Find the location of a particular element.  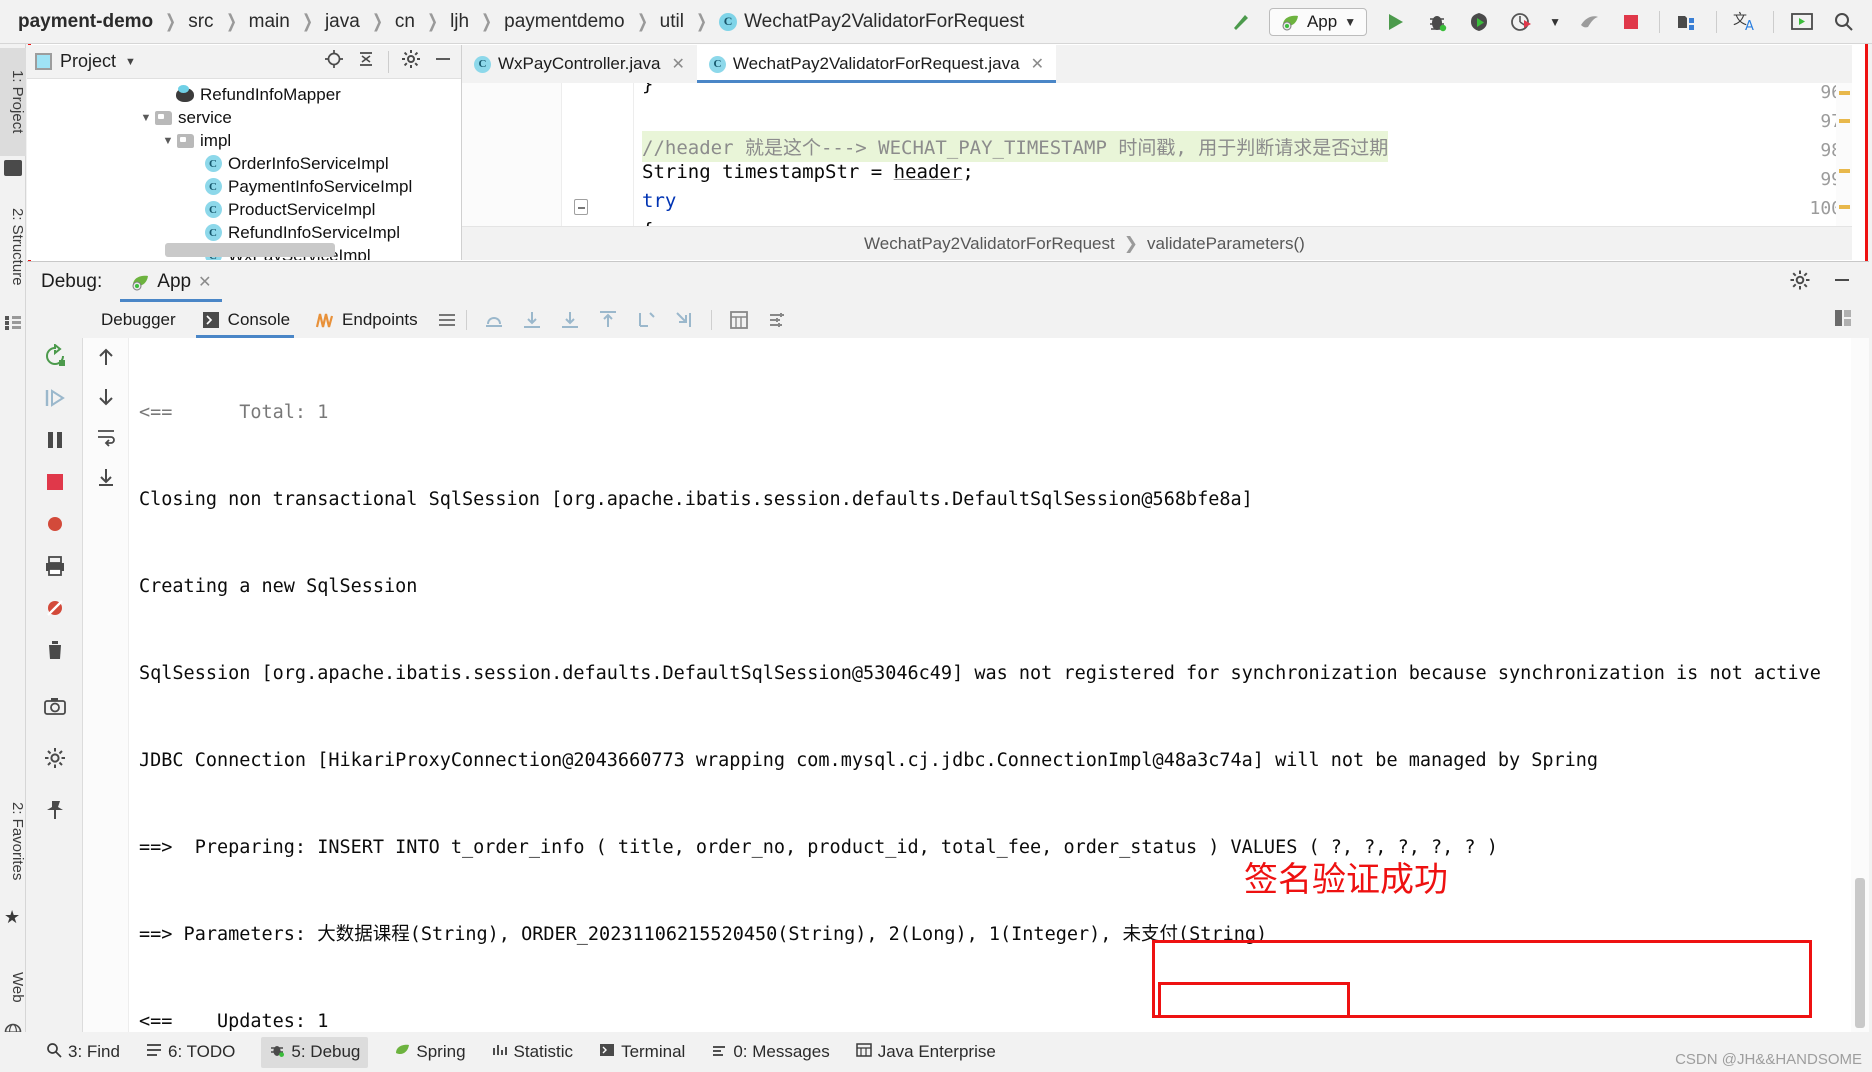

search-everywhere-icon is located at coordinates (1844, 22).